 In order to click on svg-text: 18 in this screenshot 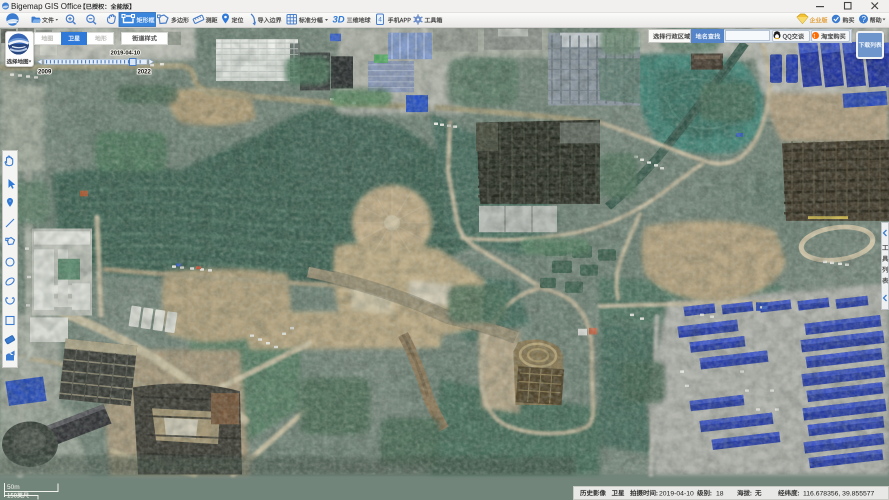, I will do `click(720, 493)`.